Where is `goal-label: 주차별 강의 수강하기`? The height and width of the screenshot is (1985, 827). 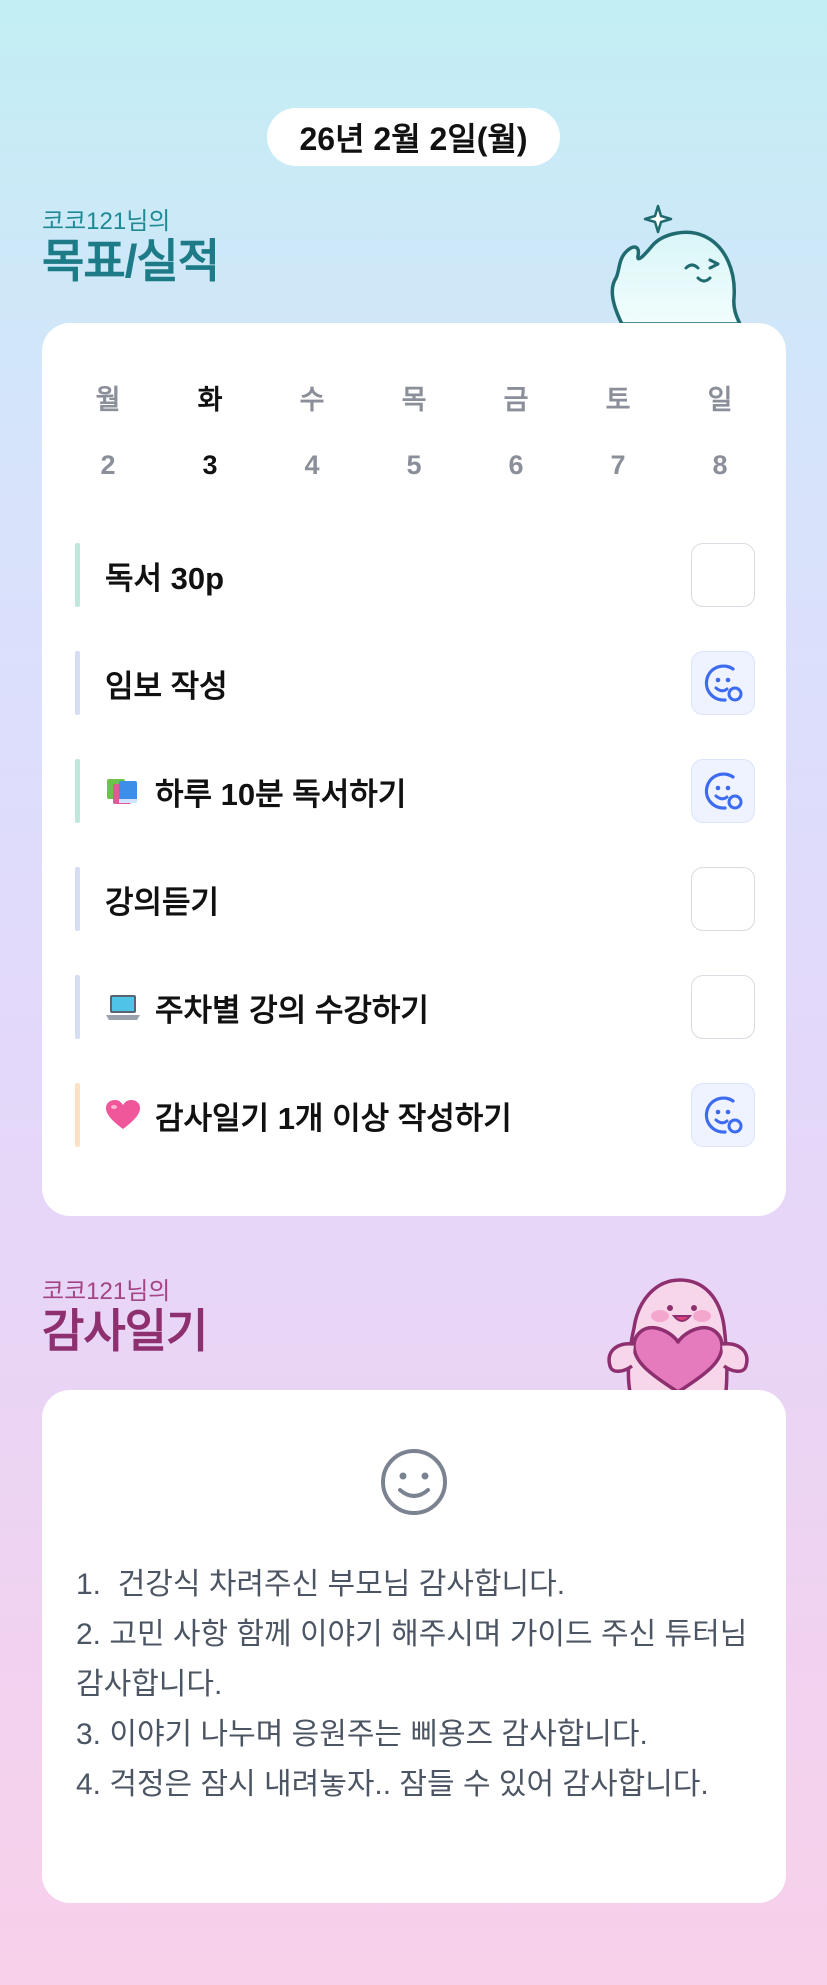
goal-label: 주차별 강의 수강하기 is located at coordinates (267, 1007).